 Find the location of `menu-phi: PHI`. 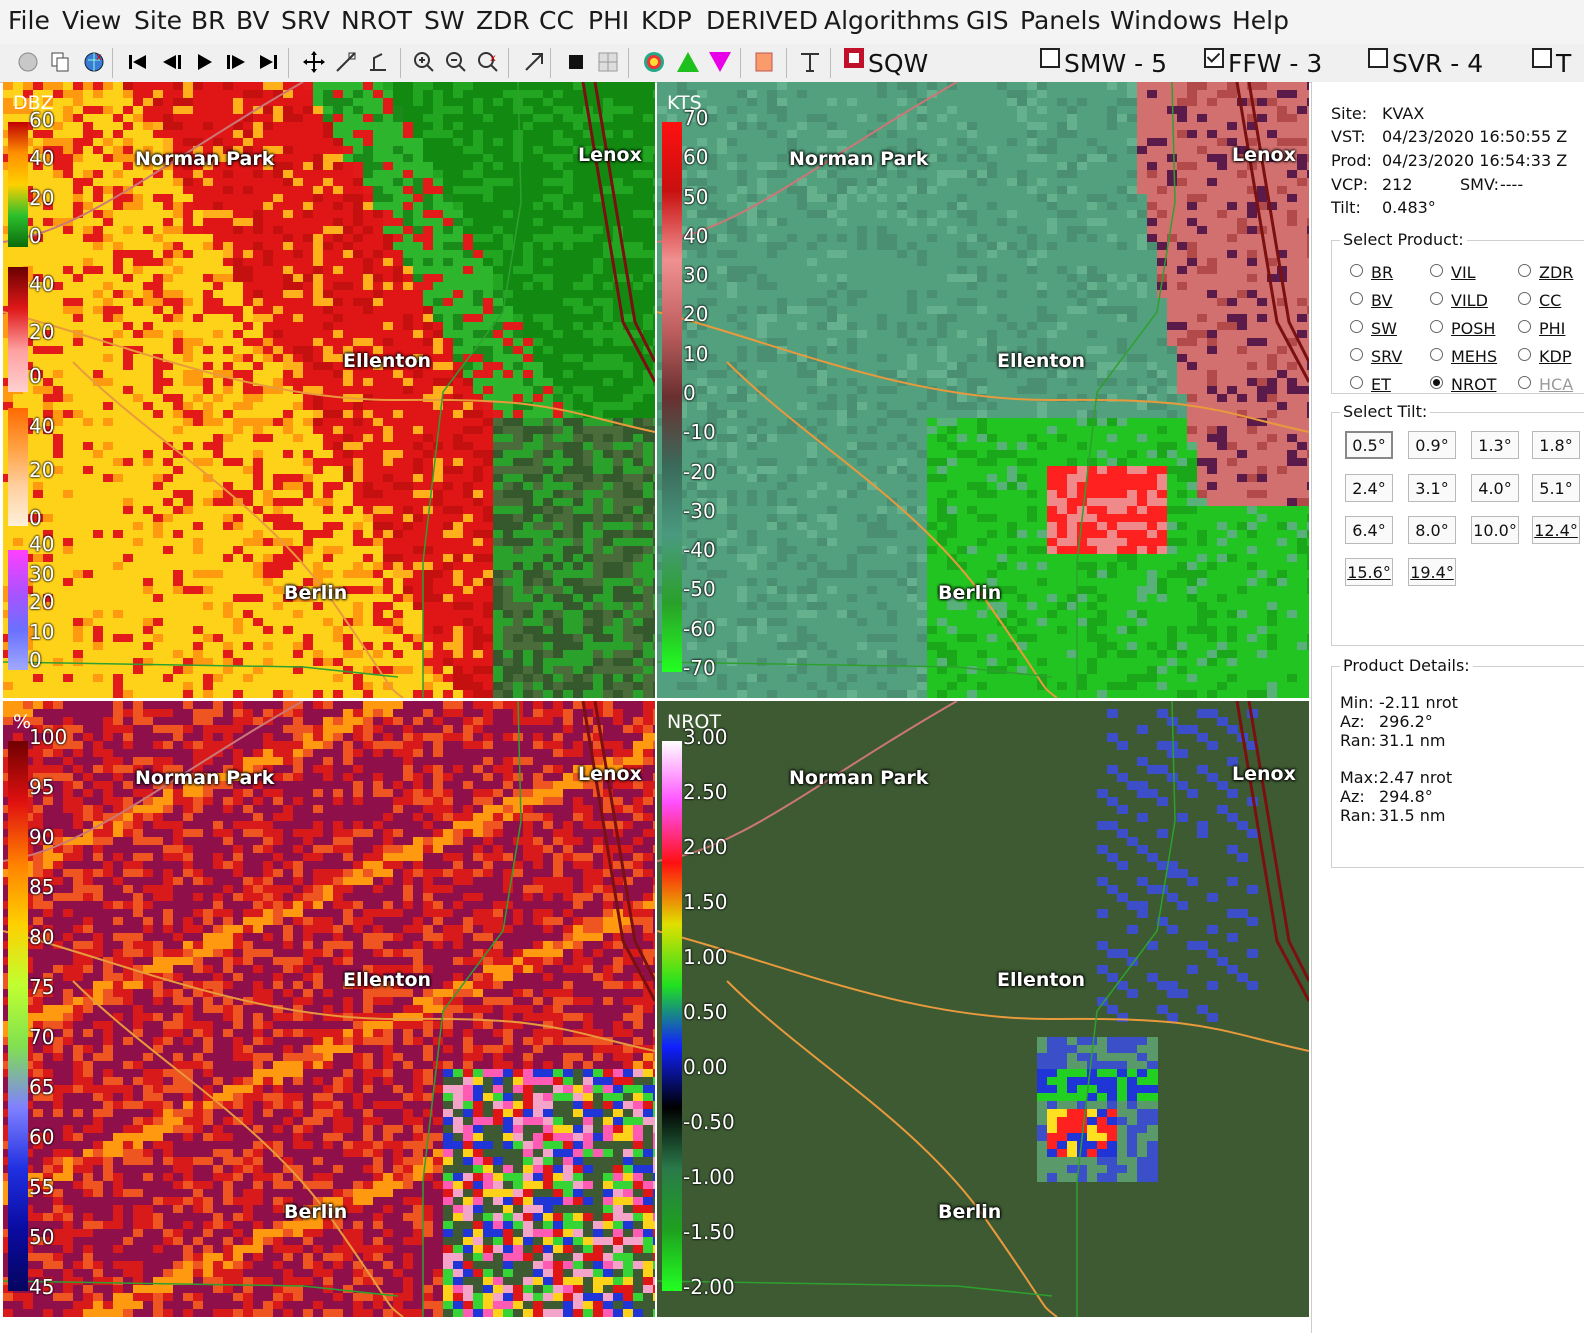

menu-phi: PHI is located at coordinates (608, 20).